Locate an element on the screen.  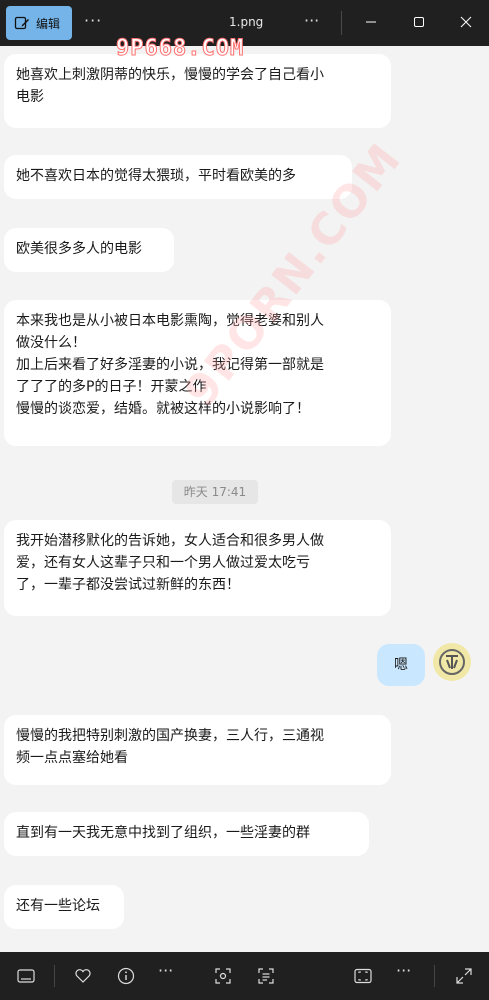
avatar-logo-icon is located at coordinates (452, 662).